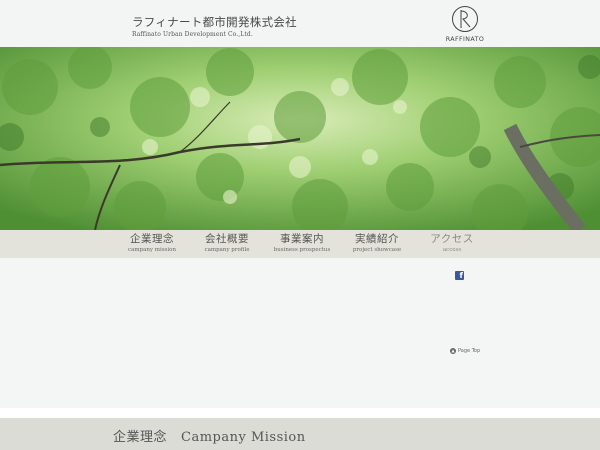 This screenshot has height=450, width=600. What do you see at coordinates (302, 250) in the screenshot?
I see `nav-label-en: business prospectus` at bounding box center [302, 250].